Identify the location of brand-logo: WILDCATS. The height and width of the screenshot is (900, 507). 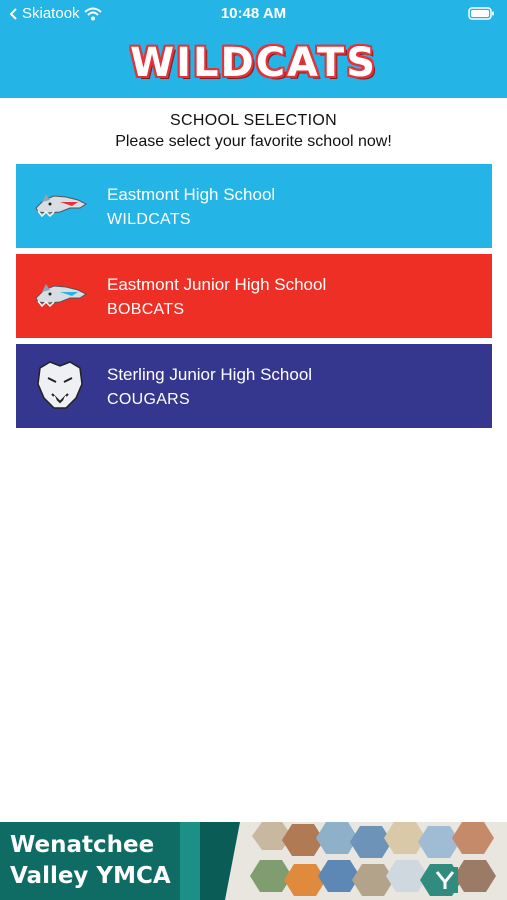
(253, 63).